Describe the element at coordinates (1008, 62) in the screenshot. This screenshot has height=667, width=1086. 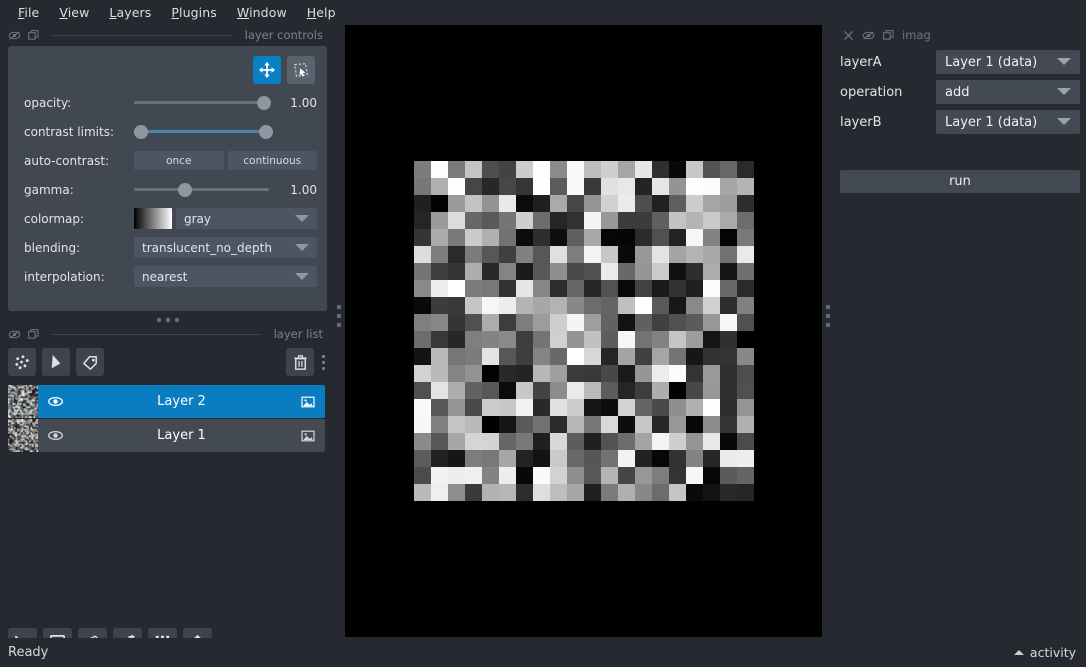
I see `layer-a-combo: Layer 1 (data)` at that location.